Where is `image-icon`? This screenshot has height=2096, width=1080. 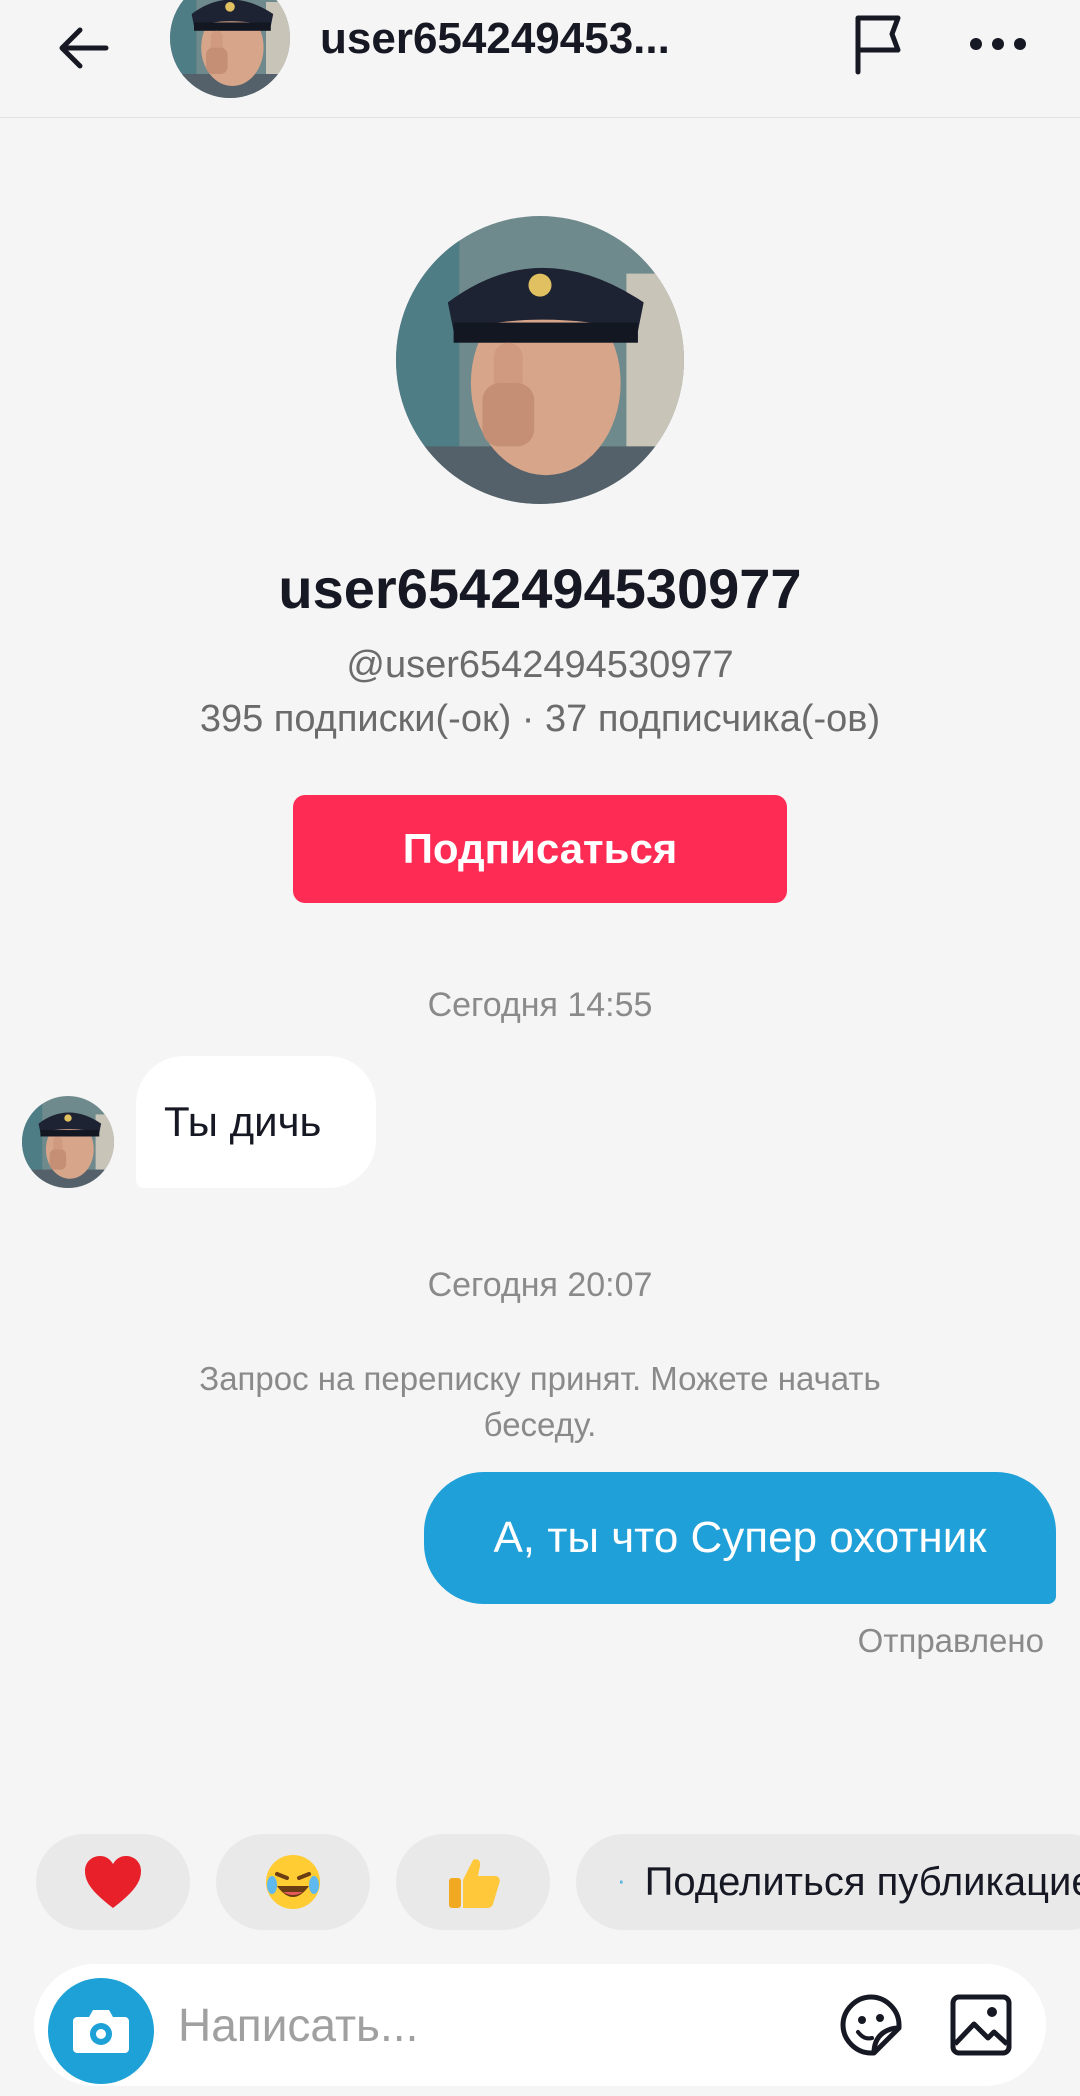 image-icon is located at coordinates (981, 2025).